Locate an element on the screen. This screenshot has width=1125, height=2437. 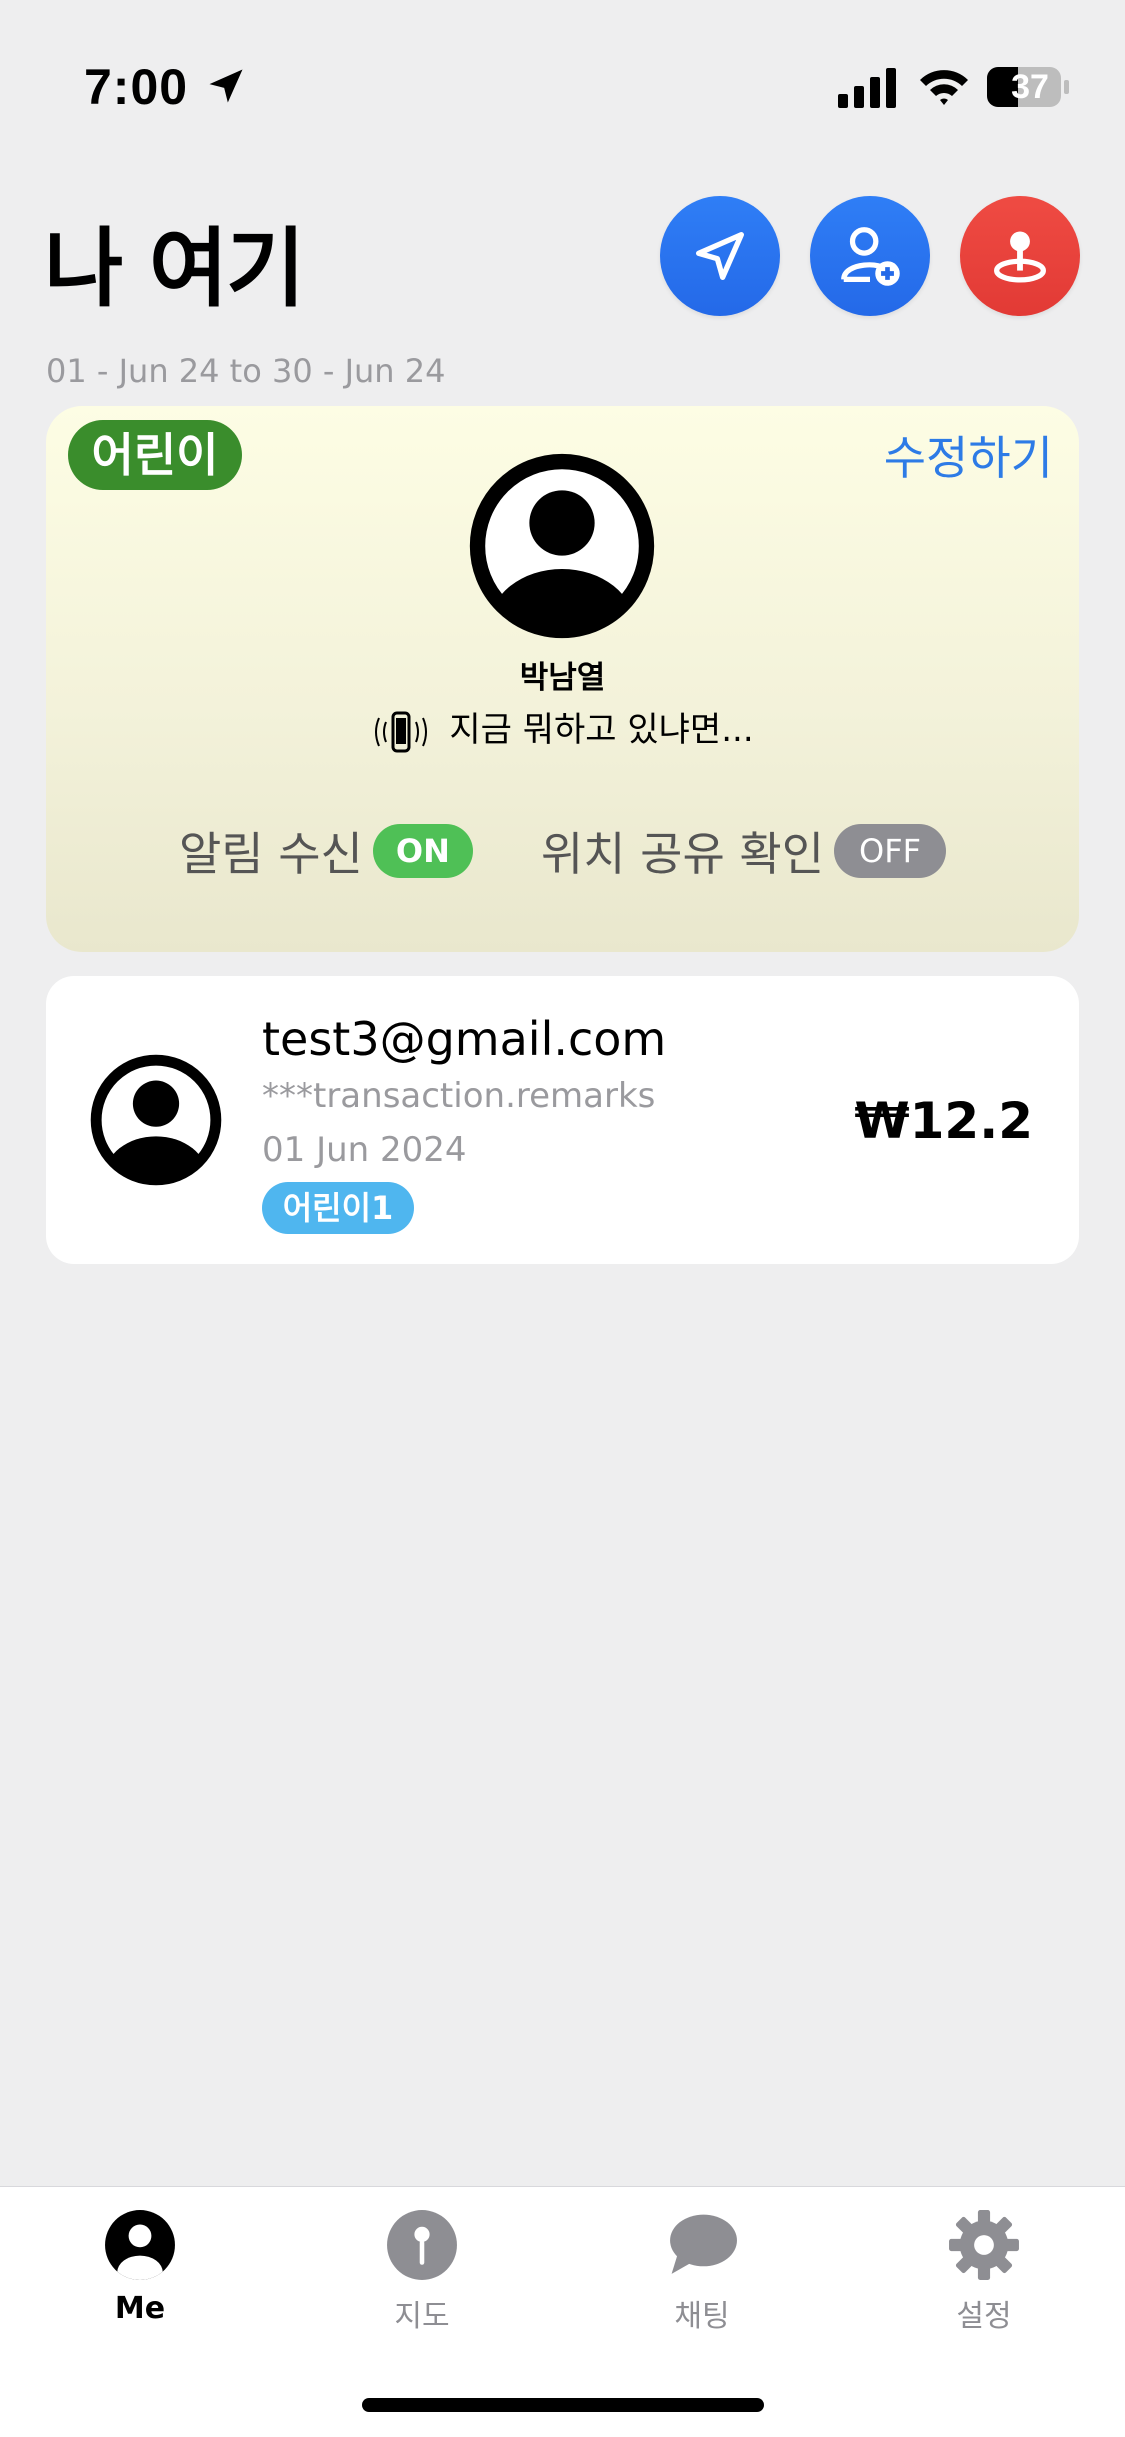
tab-settings: 설정 is located at coordinates (984, 2271).